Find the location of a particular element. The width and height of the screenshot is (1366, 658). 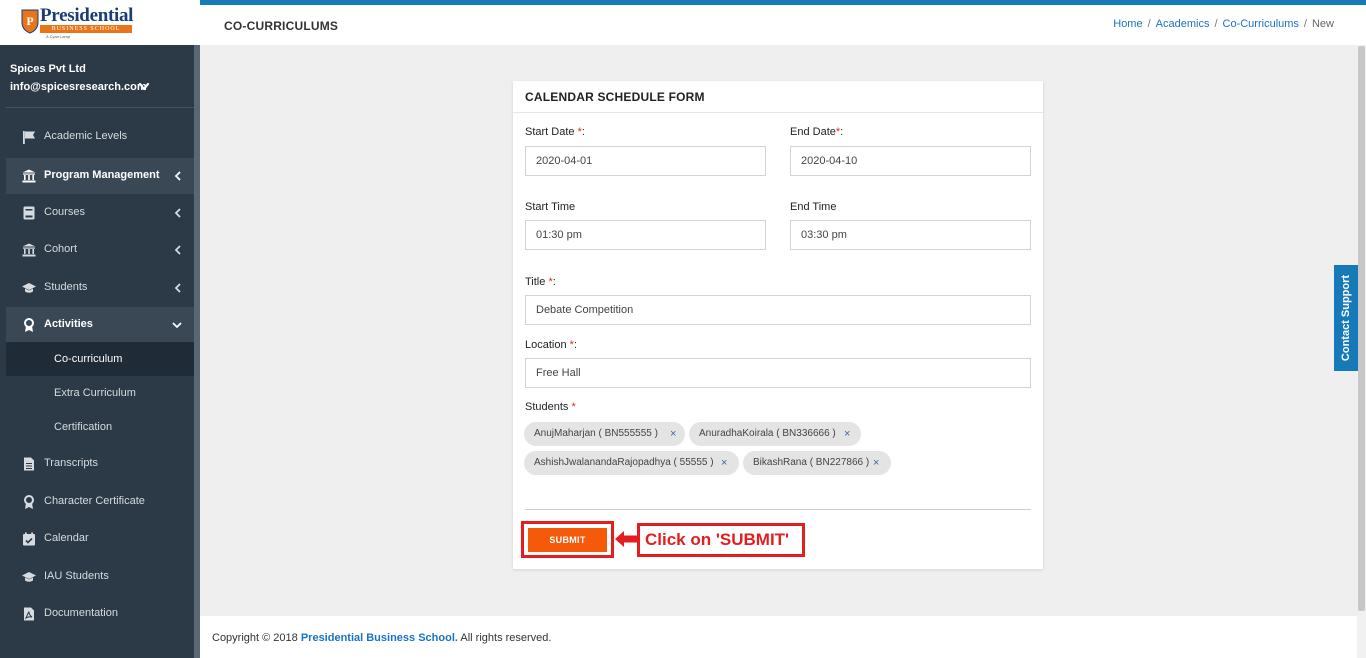

sidebar-item-label: Extra Curriculum is located at coordinates (95, 393).